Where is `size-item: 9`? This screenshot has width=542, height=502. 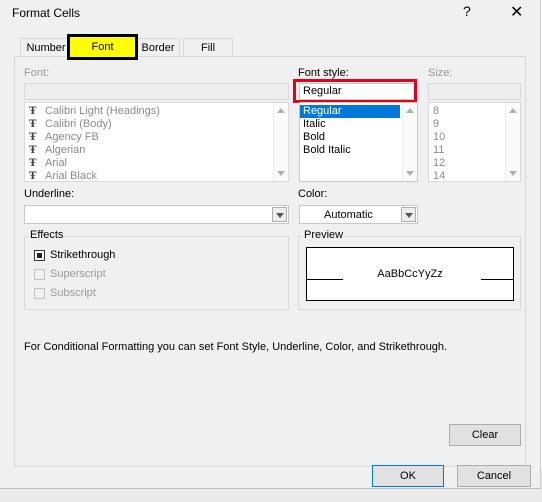 size-item: 9 is located at coordinates (436, 124).